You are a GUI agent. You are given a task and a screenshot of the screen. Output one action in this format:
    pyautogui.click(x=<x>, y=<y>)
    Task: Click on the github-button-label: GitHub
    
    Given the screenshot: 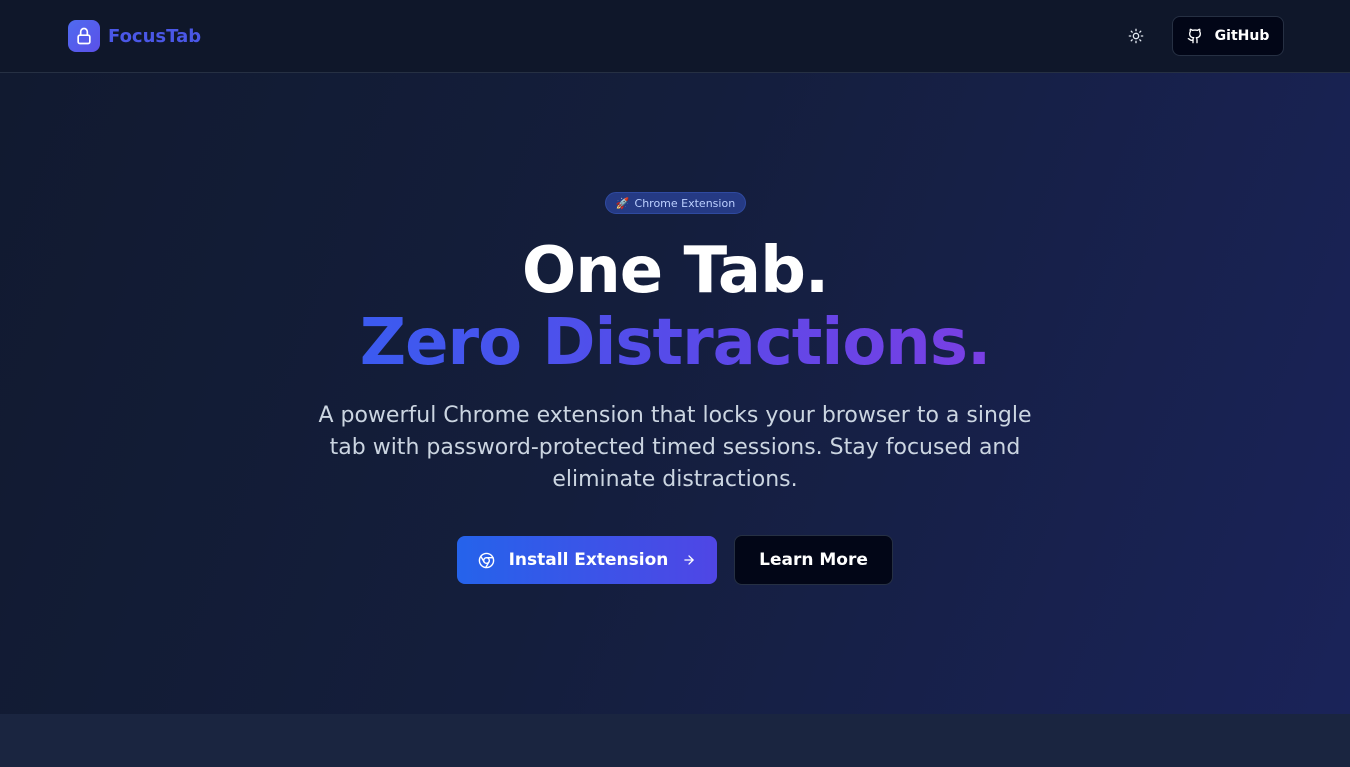 What is the action you would take?
    pyautogui.click(x=1242, y=36)
    